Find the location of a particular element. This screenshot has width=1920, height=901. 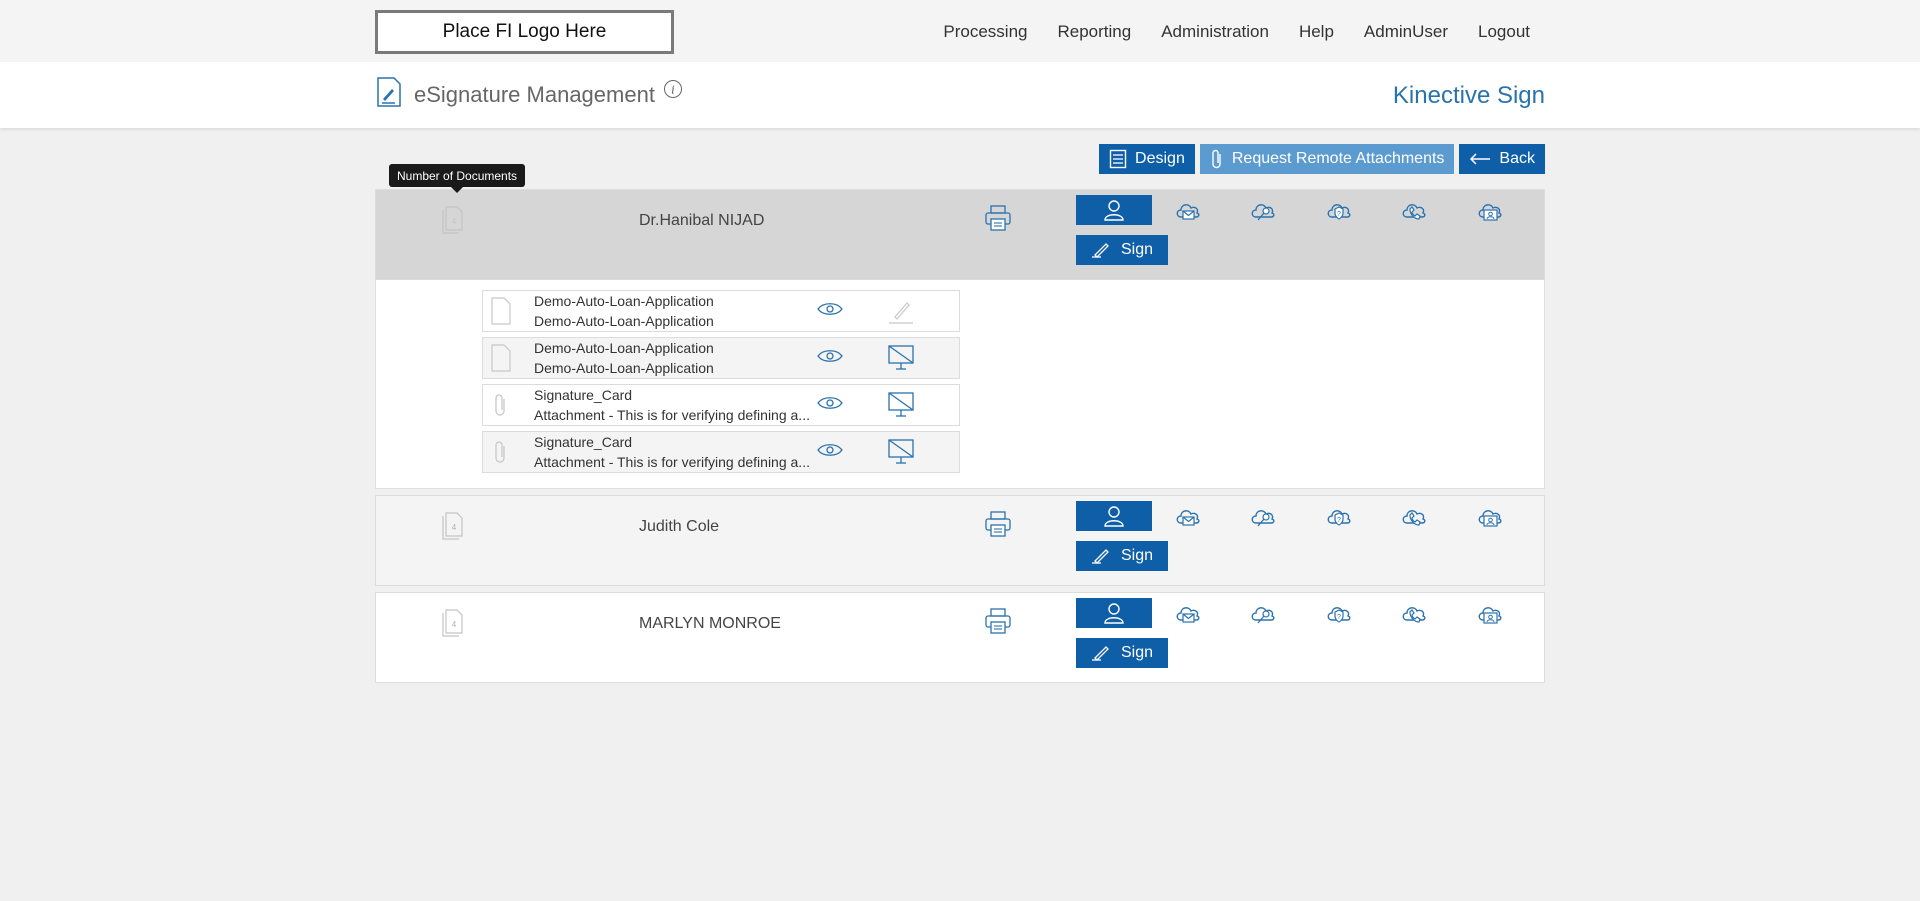

nav-user: AdminUser is located at coordinates (1406, 32).